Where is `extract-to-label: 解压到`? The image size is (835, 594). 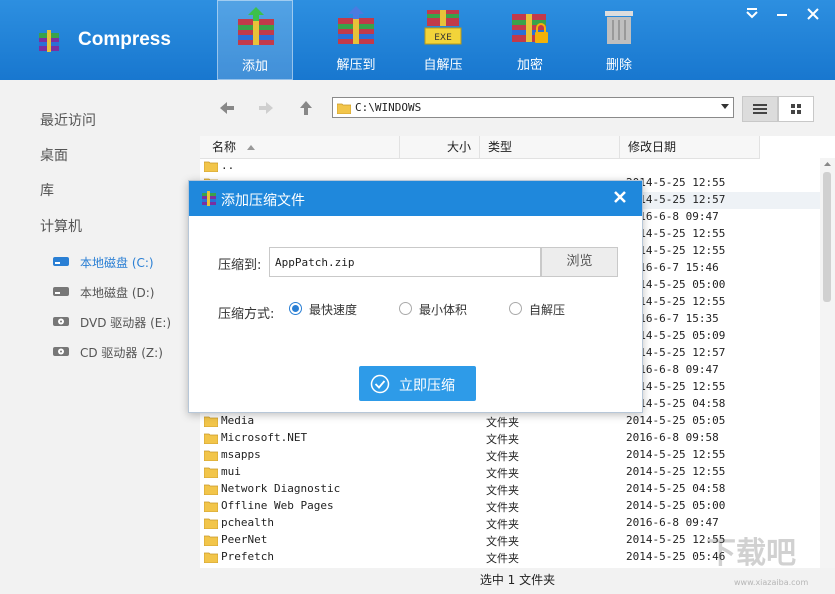
extract-to-label: 解压到 is located at coordinates (356, 65).